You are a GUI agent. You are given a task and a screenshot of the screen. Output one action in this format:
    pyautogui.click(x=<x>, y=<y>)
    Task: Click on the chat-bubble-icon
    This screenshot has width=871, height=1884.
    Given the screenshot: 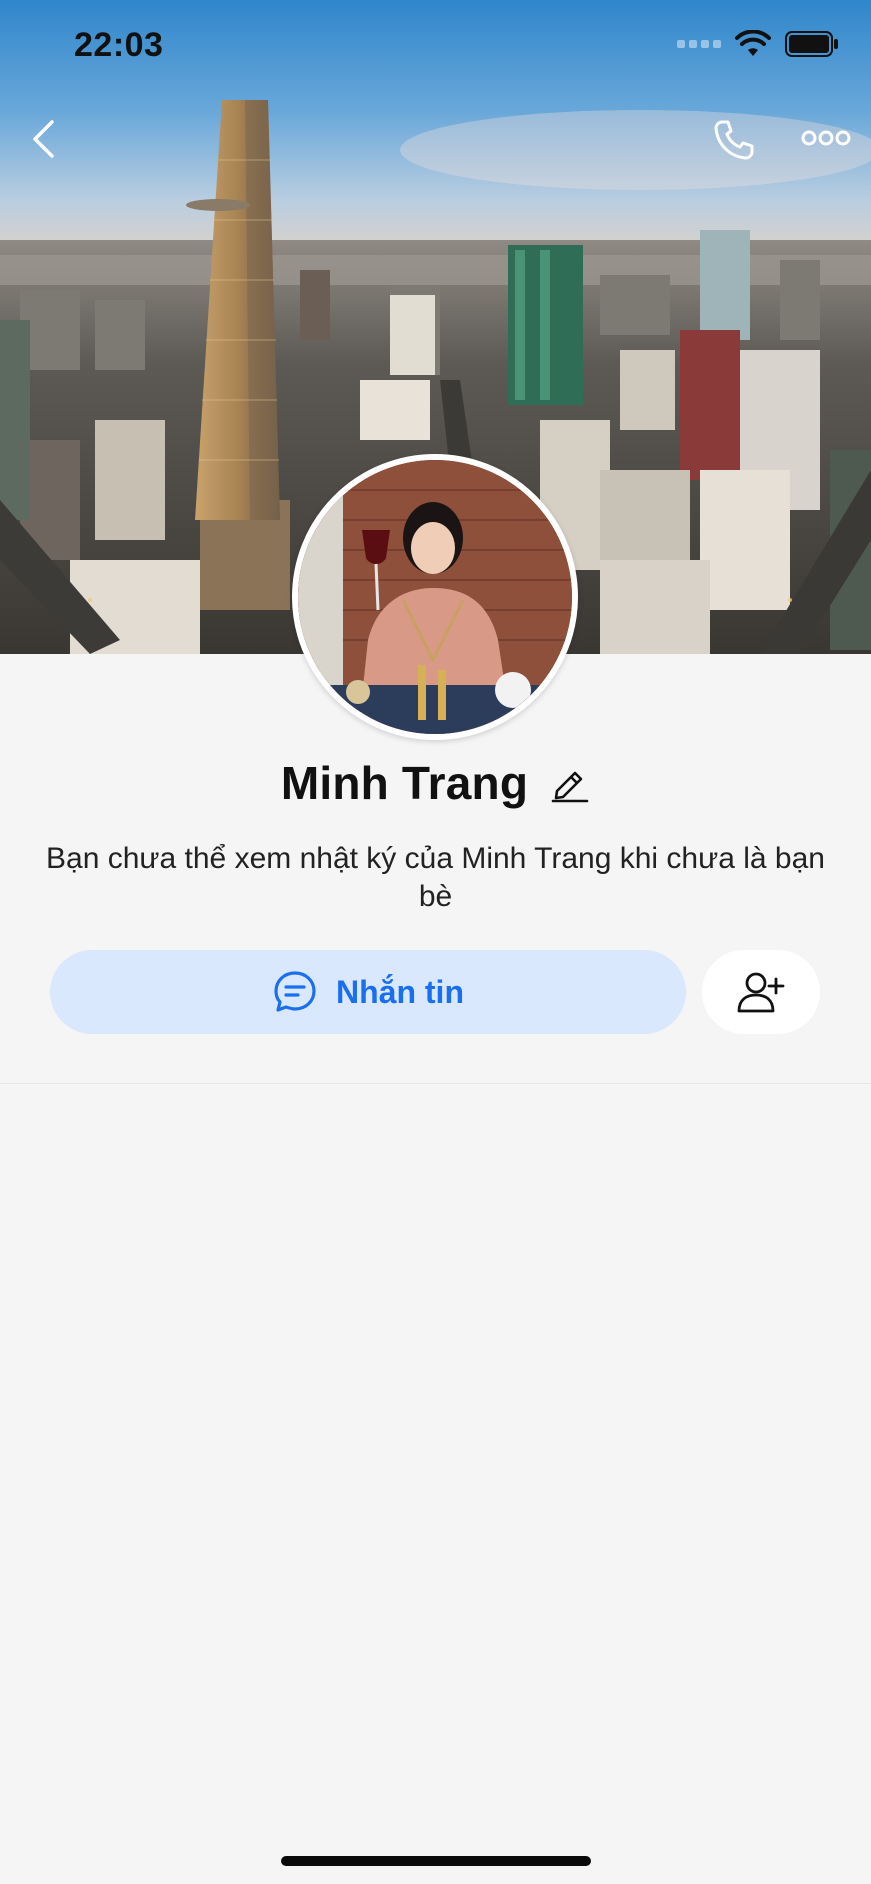 What is the action you would take?
    pyautogui.click(x=295, y=991)
    